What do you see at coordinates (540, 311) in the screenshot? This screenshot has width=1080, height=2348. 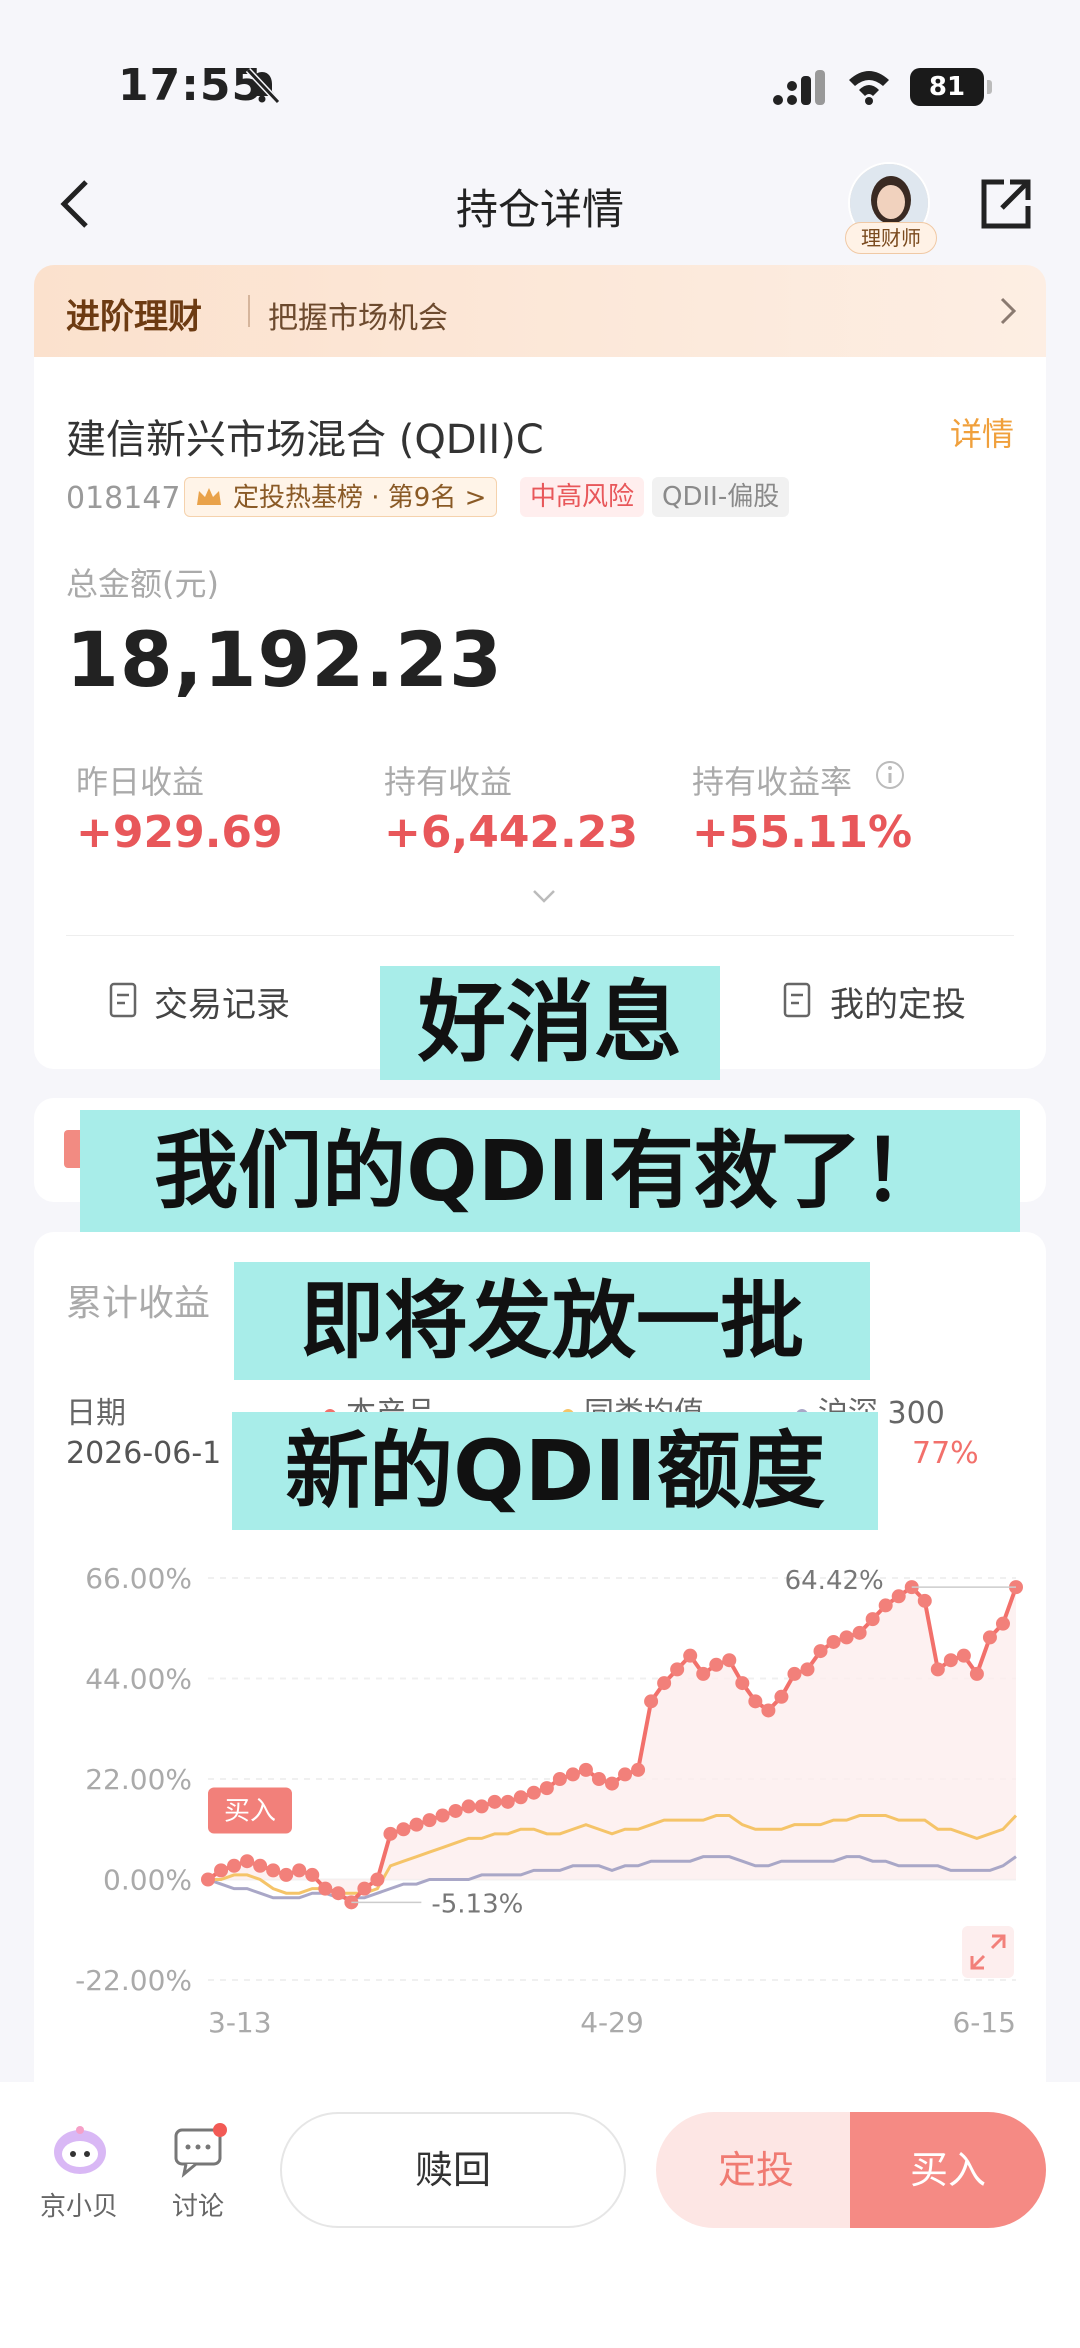 I see `advanced-finance-banner: 进阶理财 把握市场机会` at bounding box center [540, 311].